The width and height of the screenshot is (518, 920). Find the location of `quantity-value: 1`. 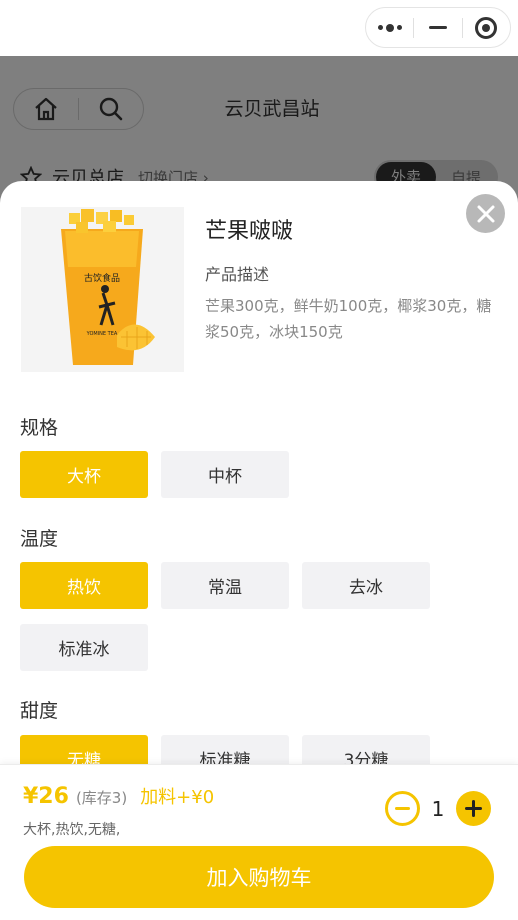

quantity-value: 1 is located at coordinates (438, 808).